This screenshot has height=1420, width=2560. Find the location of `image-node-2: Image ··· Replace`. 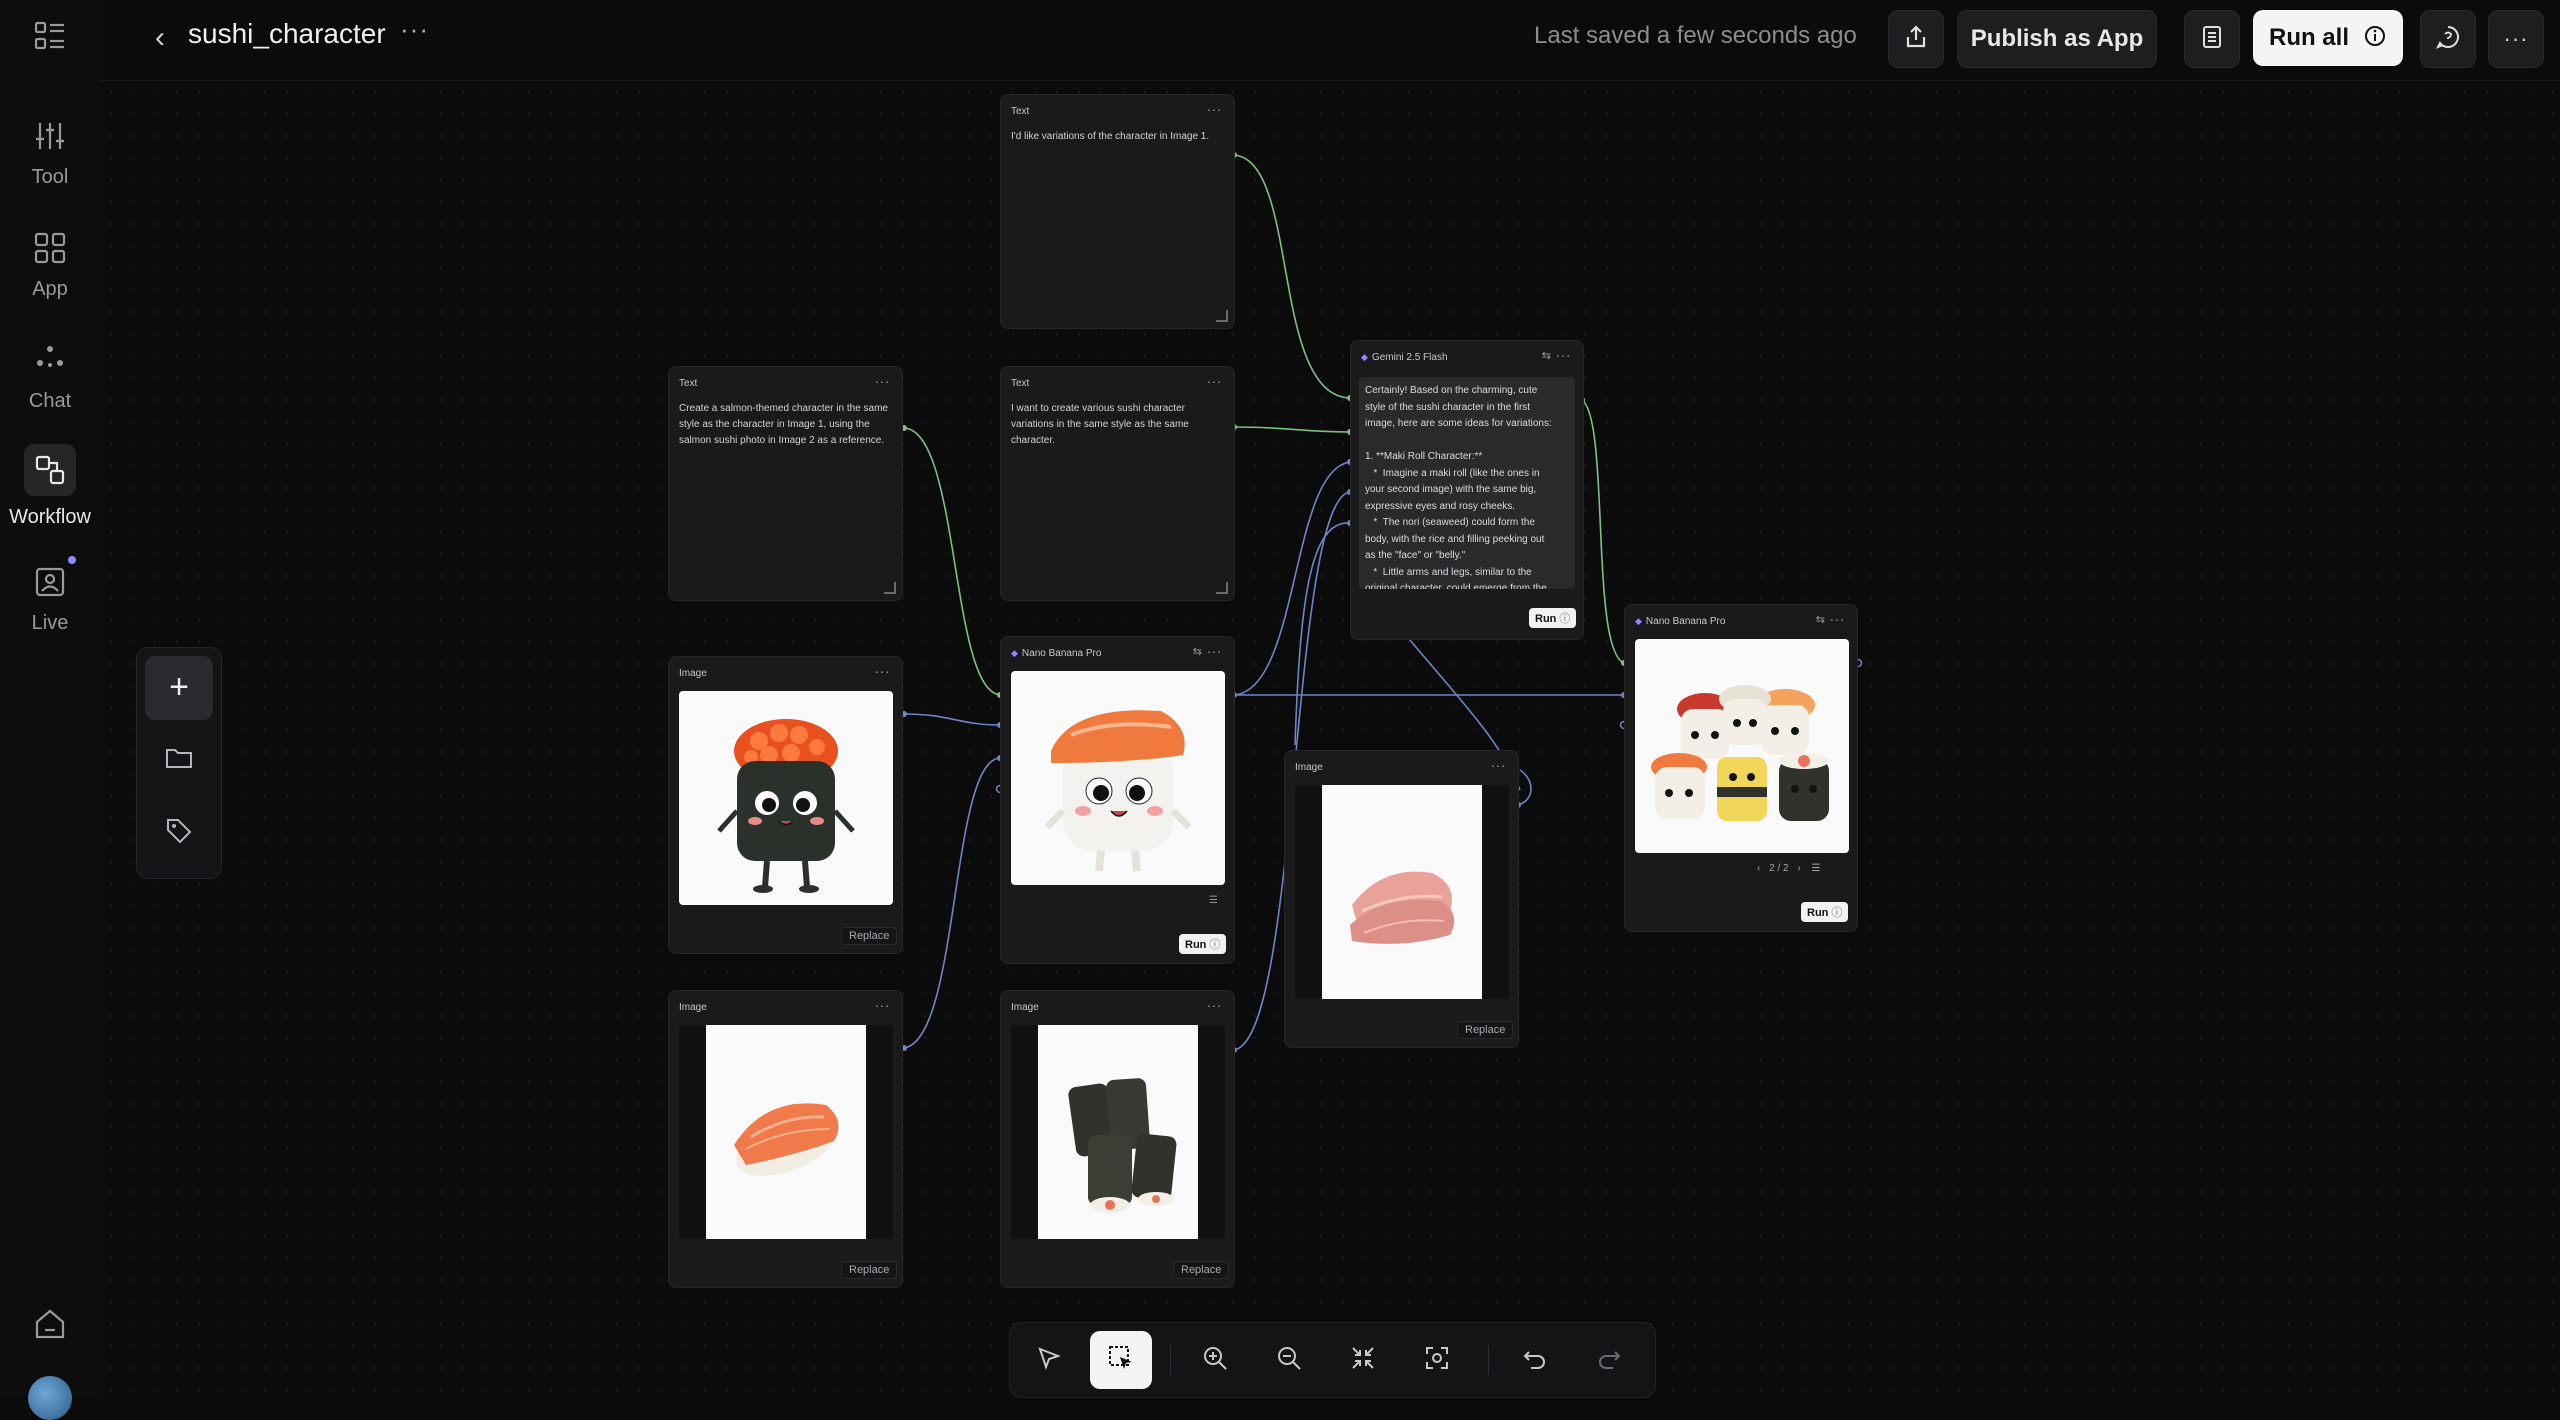

image-node-2: Image ··· Replace is located at coordinates (785, 1139).